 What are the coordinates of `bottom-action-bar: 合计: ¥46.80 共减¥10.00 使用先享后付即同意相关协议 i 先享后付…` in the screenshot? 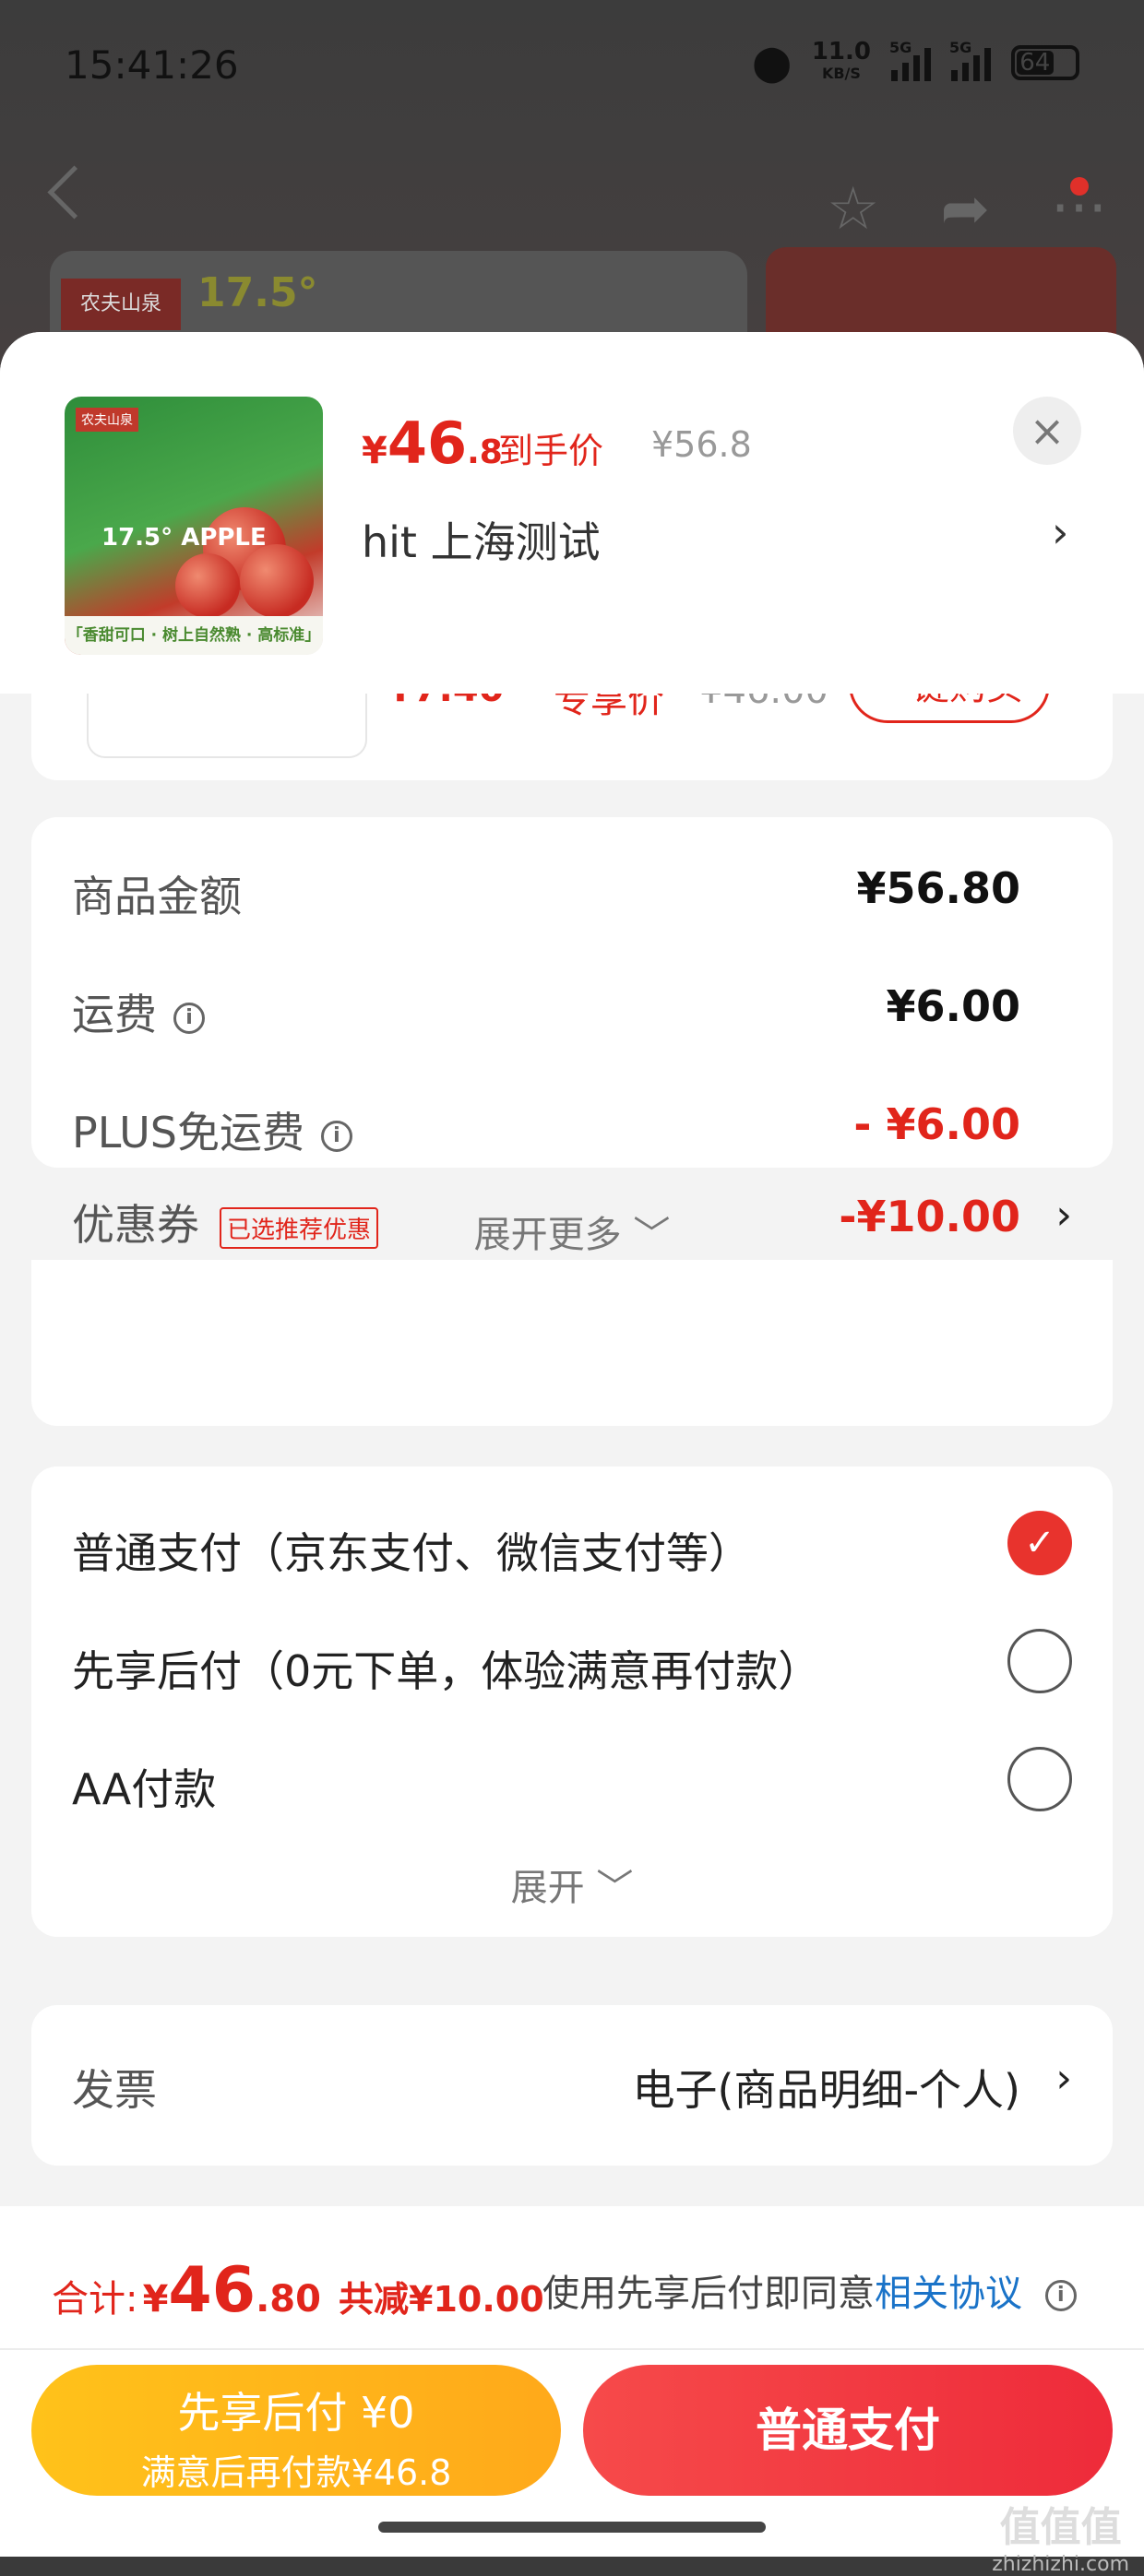 It's located at (572, 2391).